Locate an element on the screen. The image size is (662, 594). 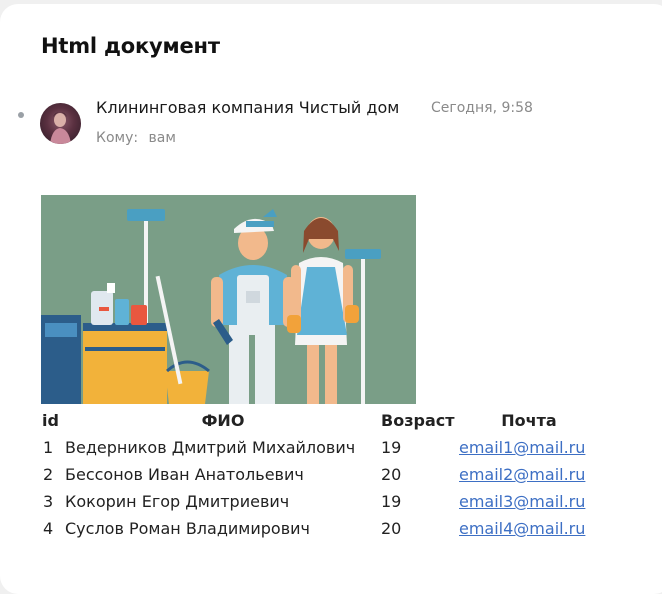
email-link: email4@mail.ru is located at coordinates (522, 528).